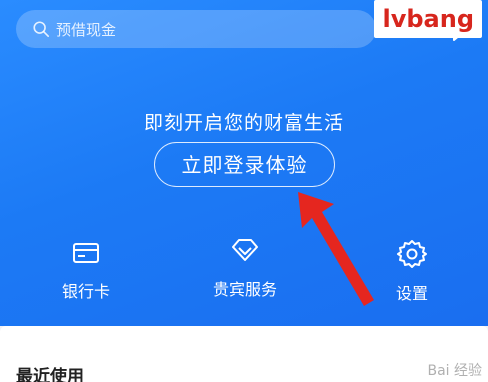 This screenshot has width=488, height=382. Describe the element at coordinates (86, 253) in the screenshot. I see `bank-card-icon` at that location.